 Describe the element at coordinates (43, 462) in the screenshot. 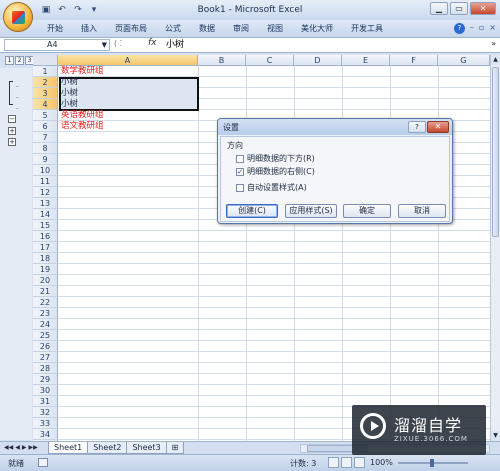

I see `macro-record-icon` at that location.